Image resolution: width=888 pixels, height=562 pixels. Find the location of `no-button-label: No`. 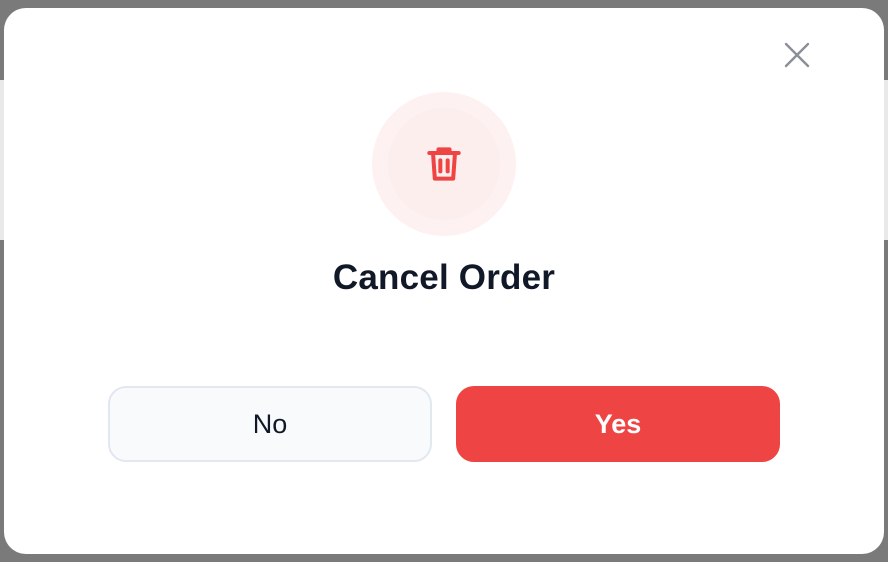

no-button-label: No is located at coordinates (270, 423).